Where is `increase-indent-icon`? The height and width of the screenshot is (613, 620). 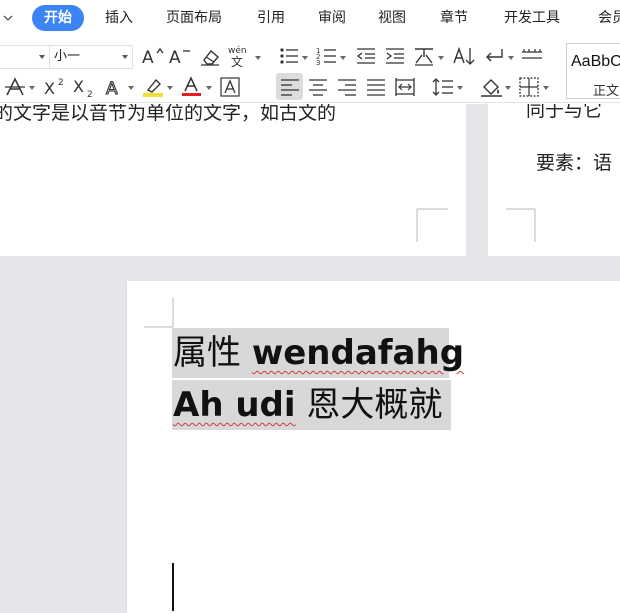
increase-indent-icon is located at coordinates (395, 56).